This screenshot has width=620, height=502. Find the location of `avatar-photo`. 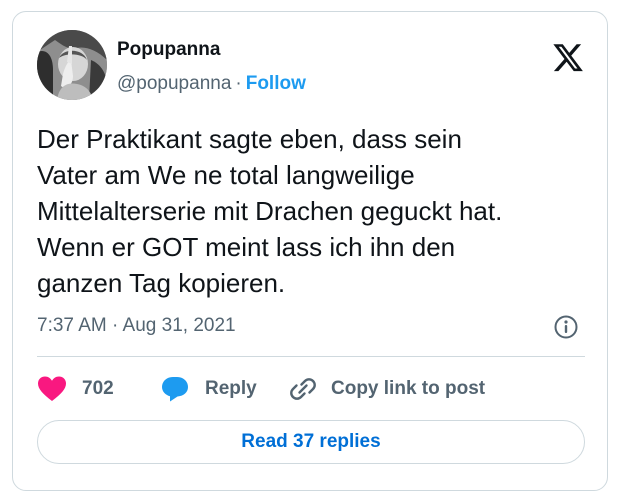

avatar-photo is located at coordinates (72, 65).